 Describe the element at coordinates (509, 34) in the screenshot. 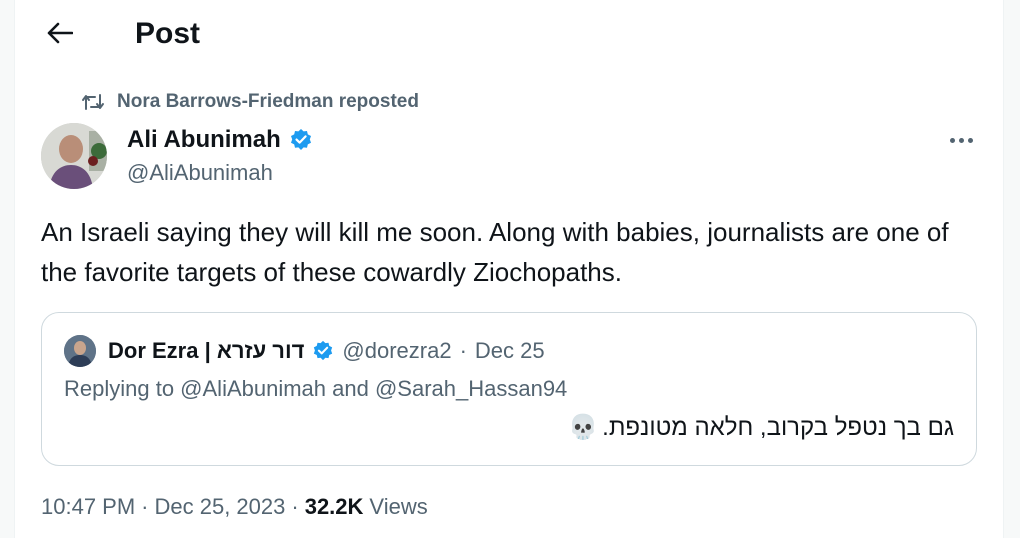

I see `page-header: Post` at that location.